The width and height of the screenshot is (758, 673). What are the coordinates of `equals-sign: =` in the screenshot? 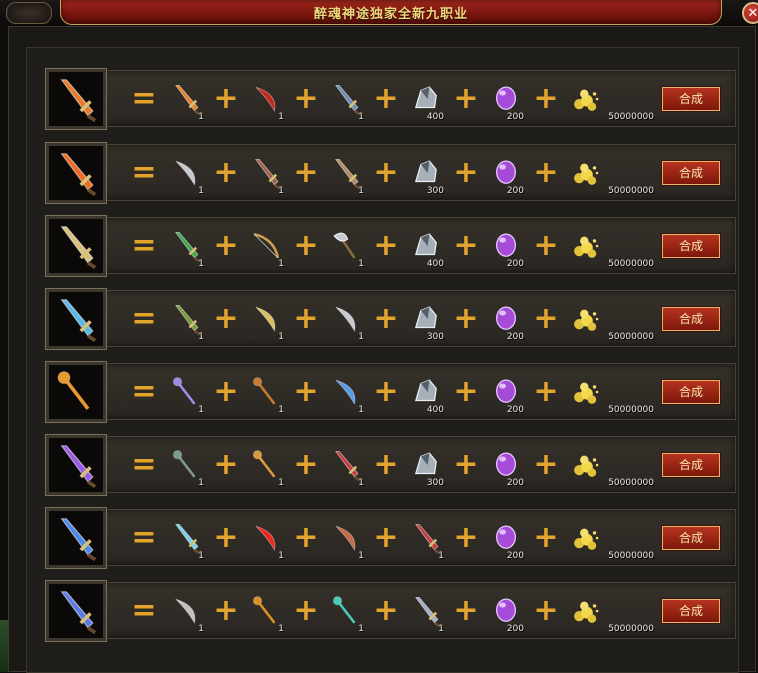 It's located at (144, 98).